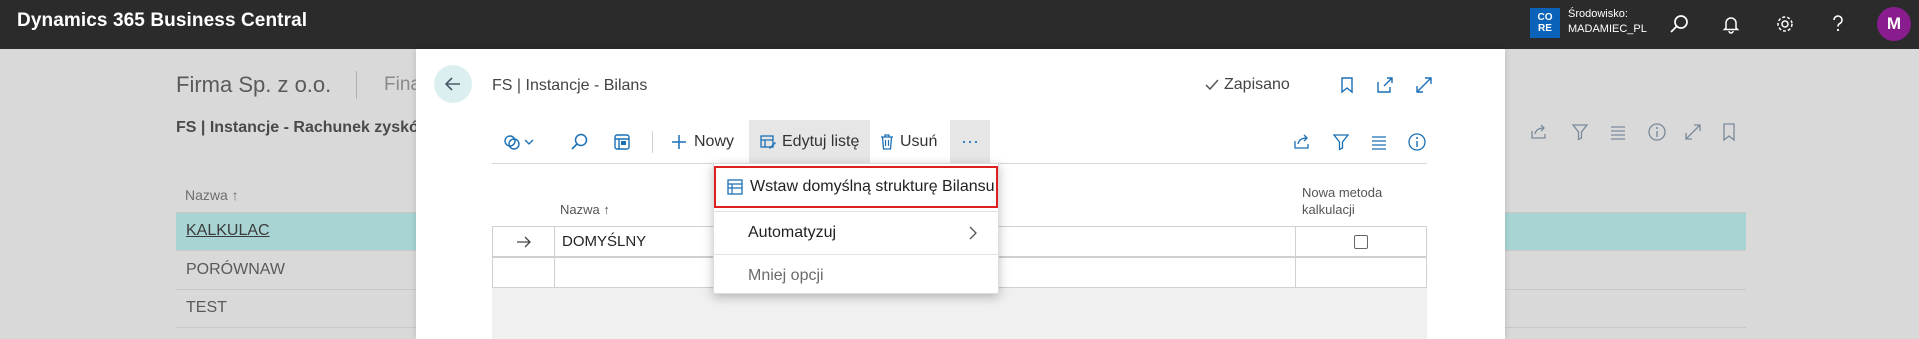 This screenshot has width=1919, height=339. Describe the element at coordinates (1894, 24) in the screenshot. I see `avatar: M` at that location.